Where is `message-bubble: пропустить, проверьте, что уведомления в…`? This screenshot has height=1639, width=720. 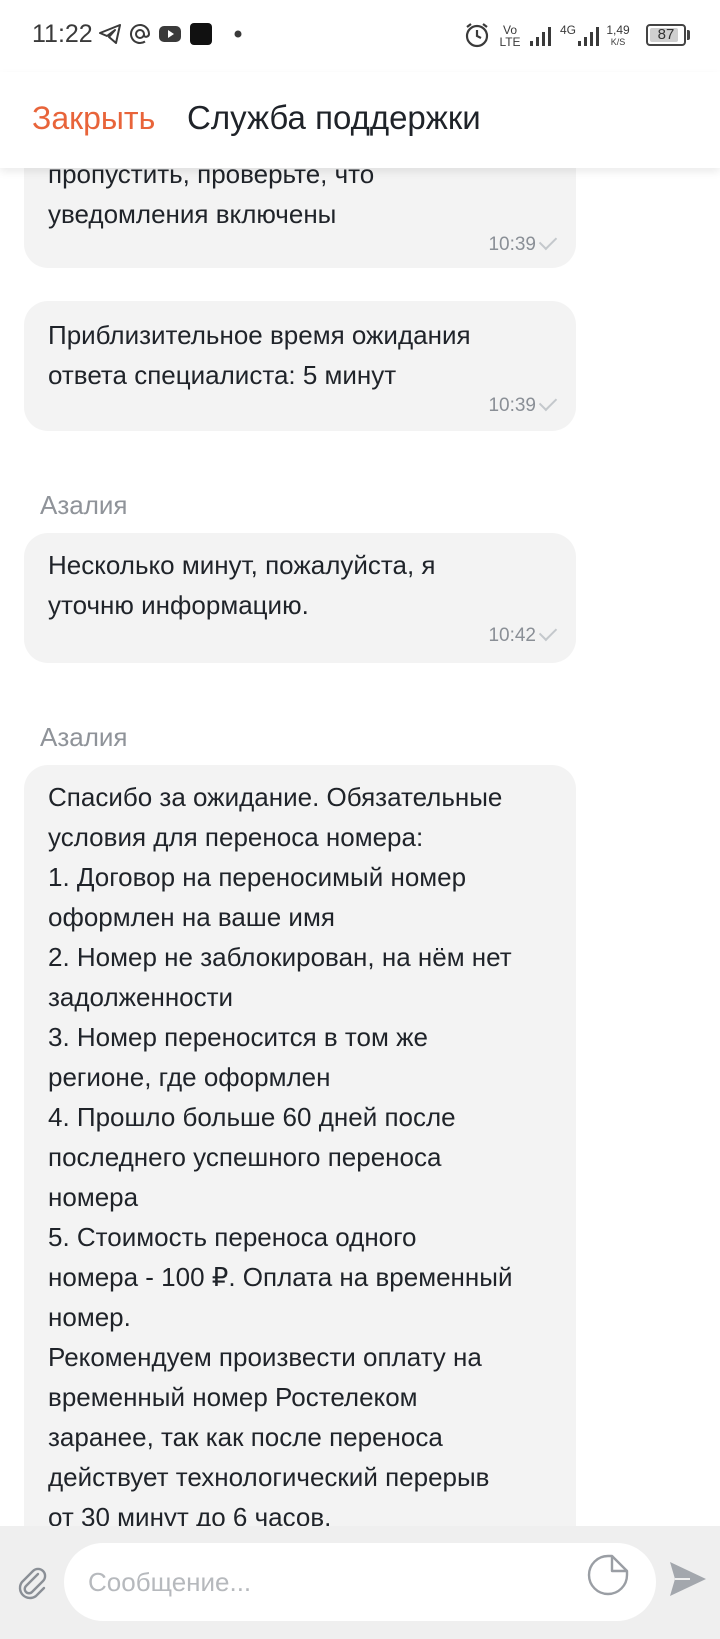 message-bubble: пропустить, проверьте, что уведомления в… is located at coordinates (300, 218).